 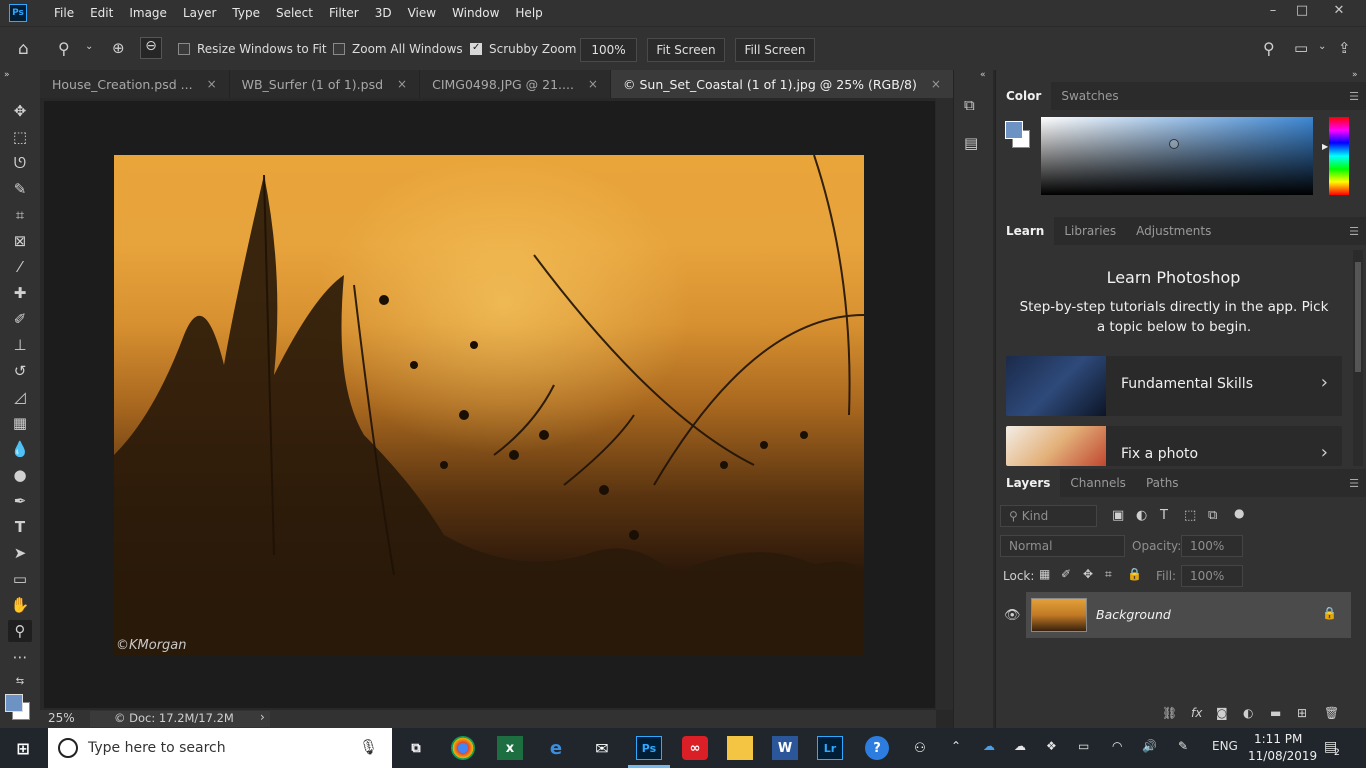 I want to click on tab-cimg0498: CIMG0498.JPG @ 21.... ×, so click(x=515, y=84).